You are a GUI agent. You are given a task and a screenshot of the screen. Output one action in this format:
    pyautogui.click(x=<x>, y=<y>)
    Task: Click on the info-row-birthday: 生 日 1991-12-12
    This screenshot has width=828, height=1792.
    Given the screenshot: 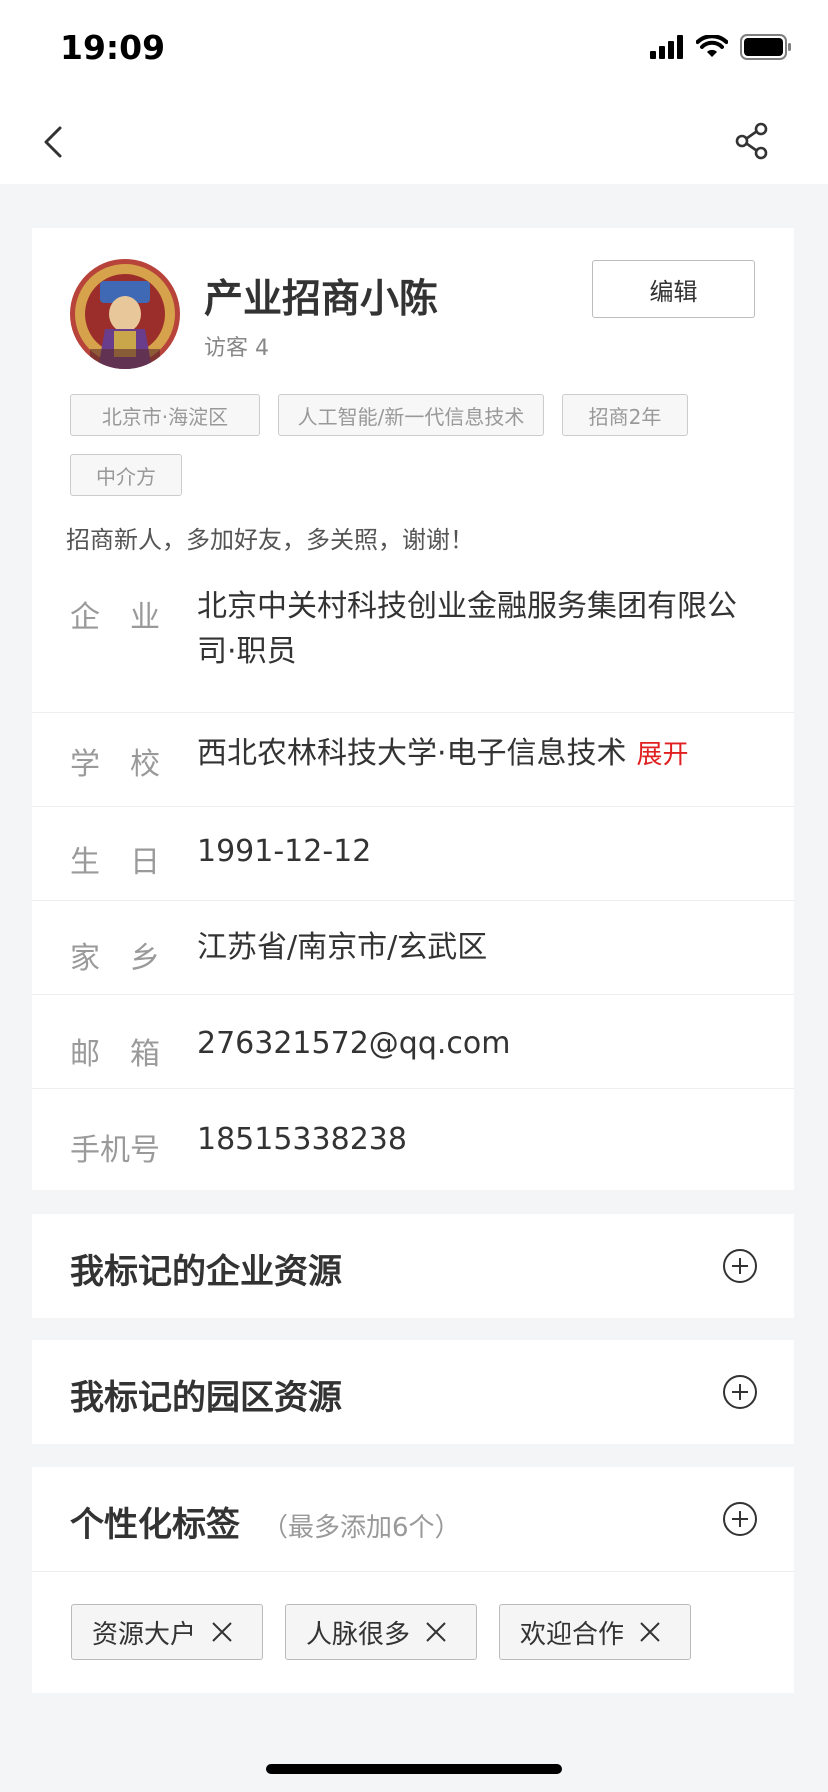 What is the action you would take?
    pyautogui.click(x=413, y=853)
    